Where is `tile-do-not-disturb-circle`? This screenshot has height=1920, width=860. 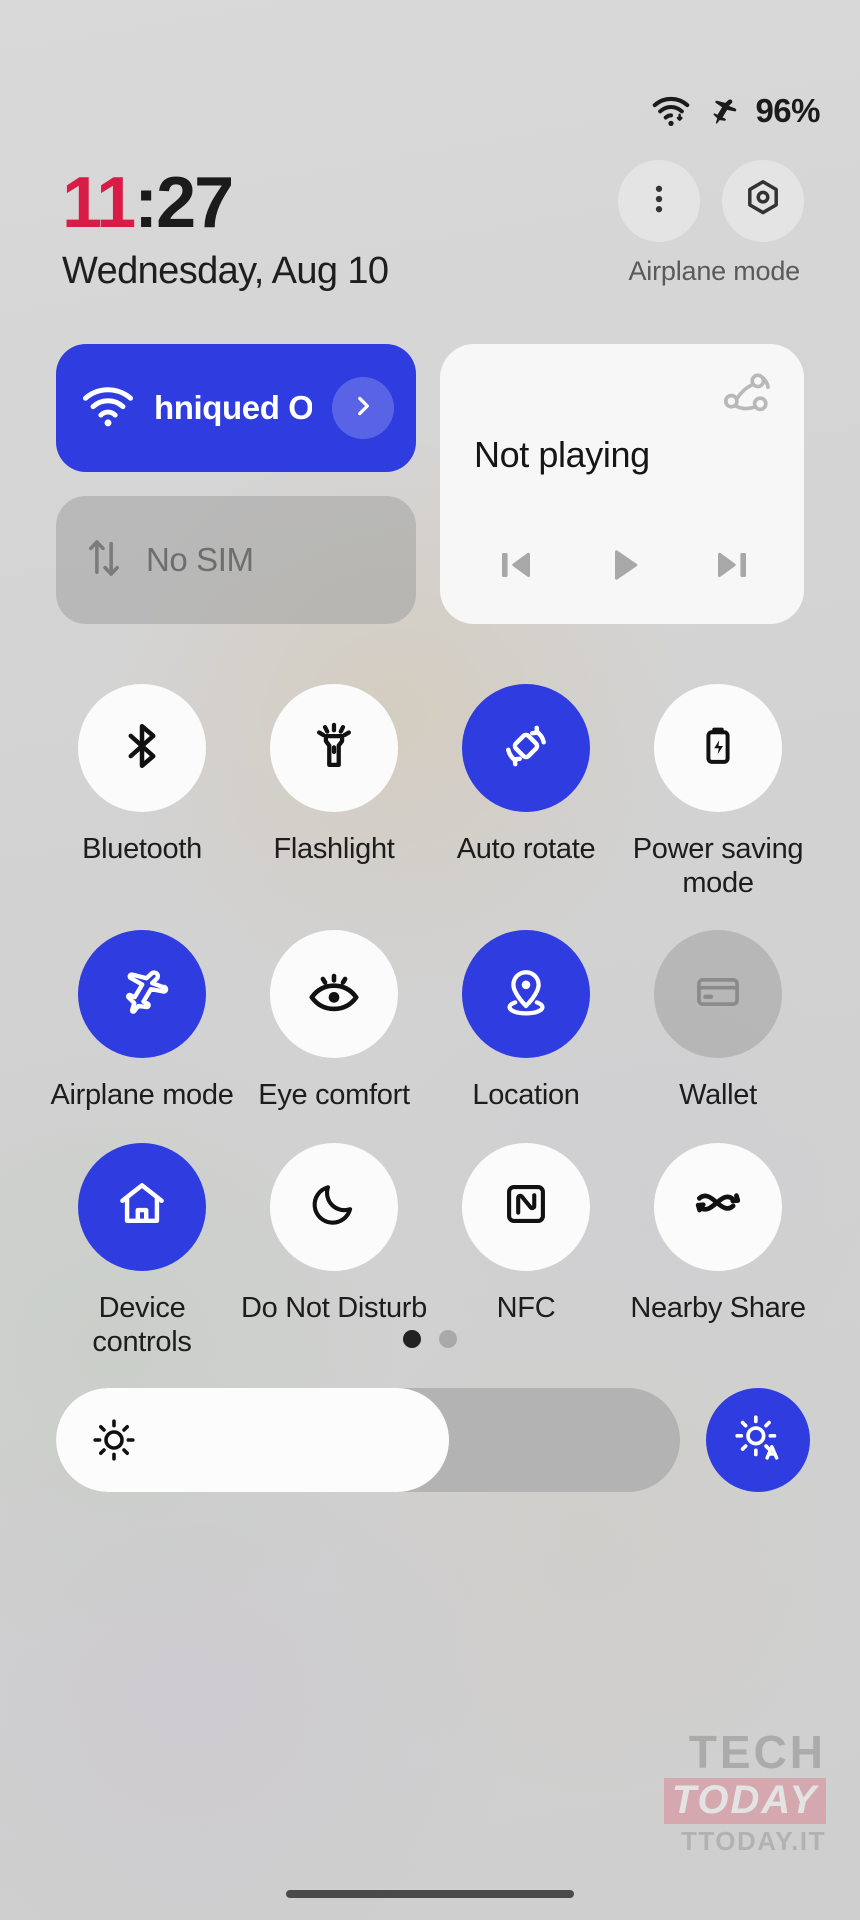
tile-do-not-disturb-circle is located at coordinates (334, 1206).